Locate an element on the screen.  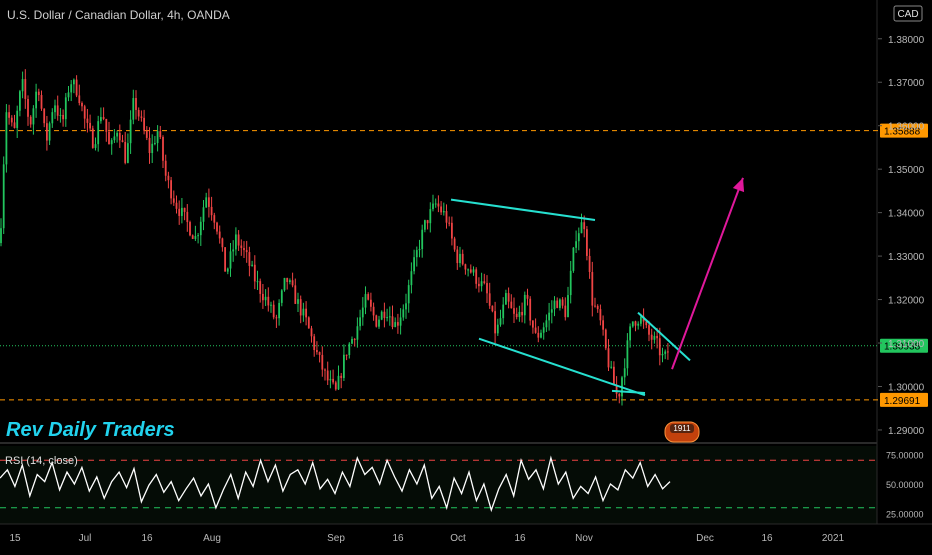
rsi-y-tick-label: 75.00000 is located at coordinates (905, 455).